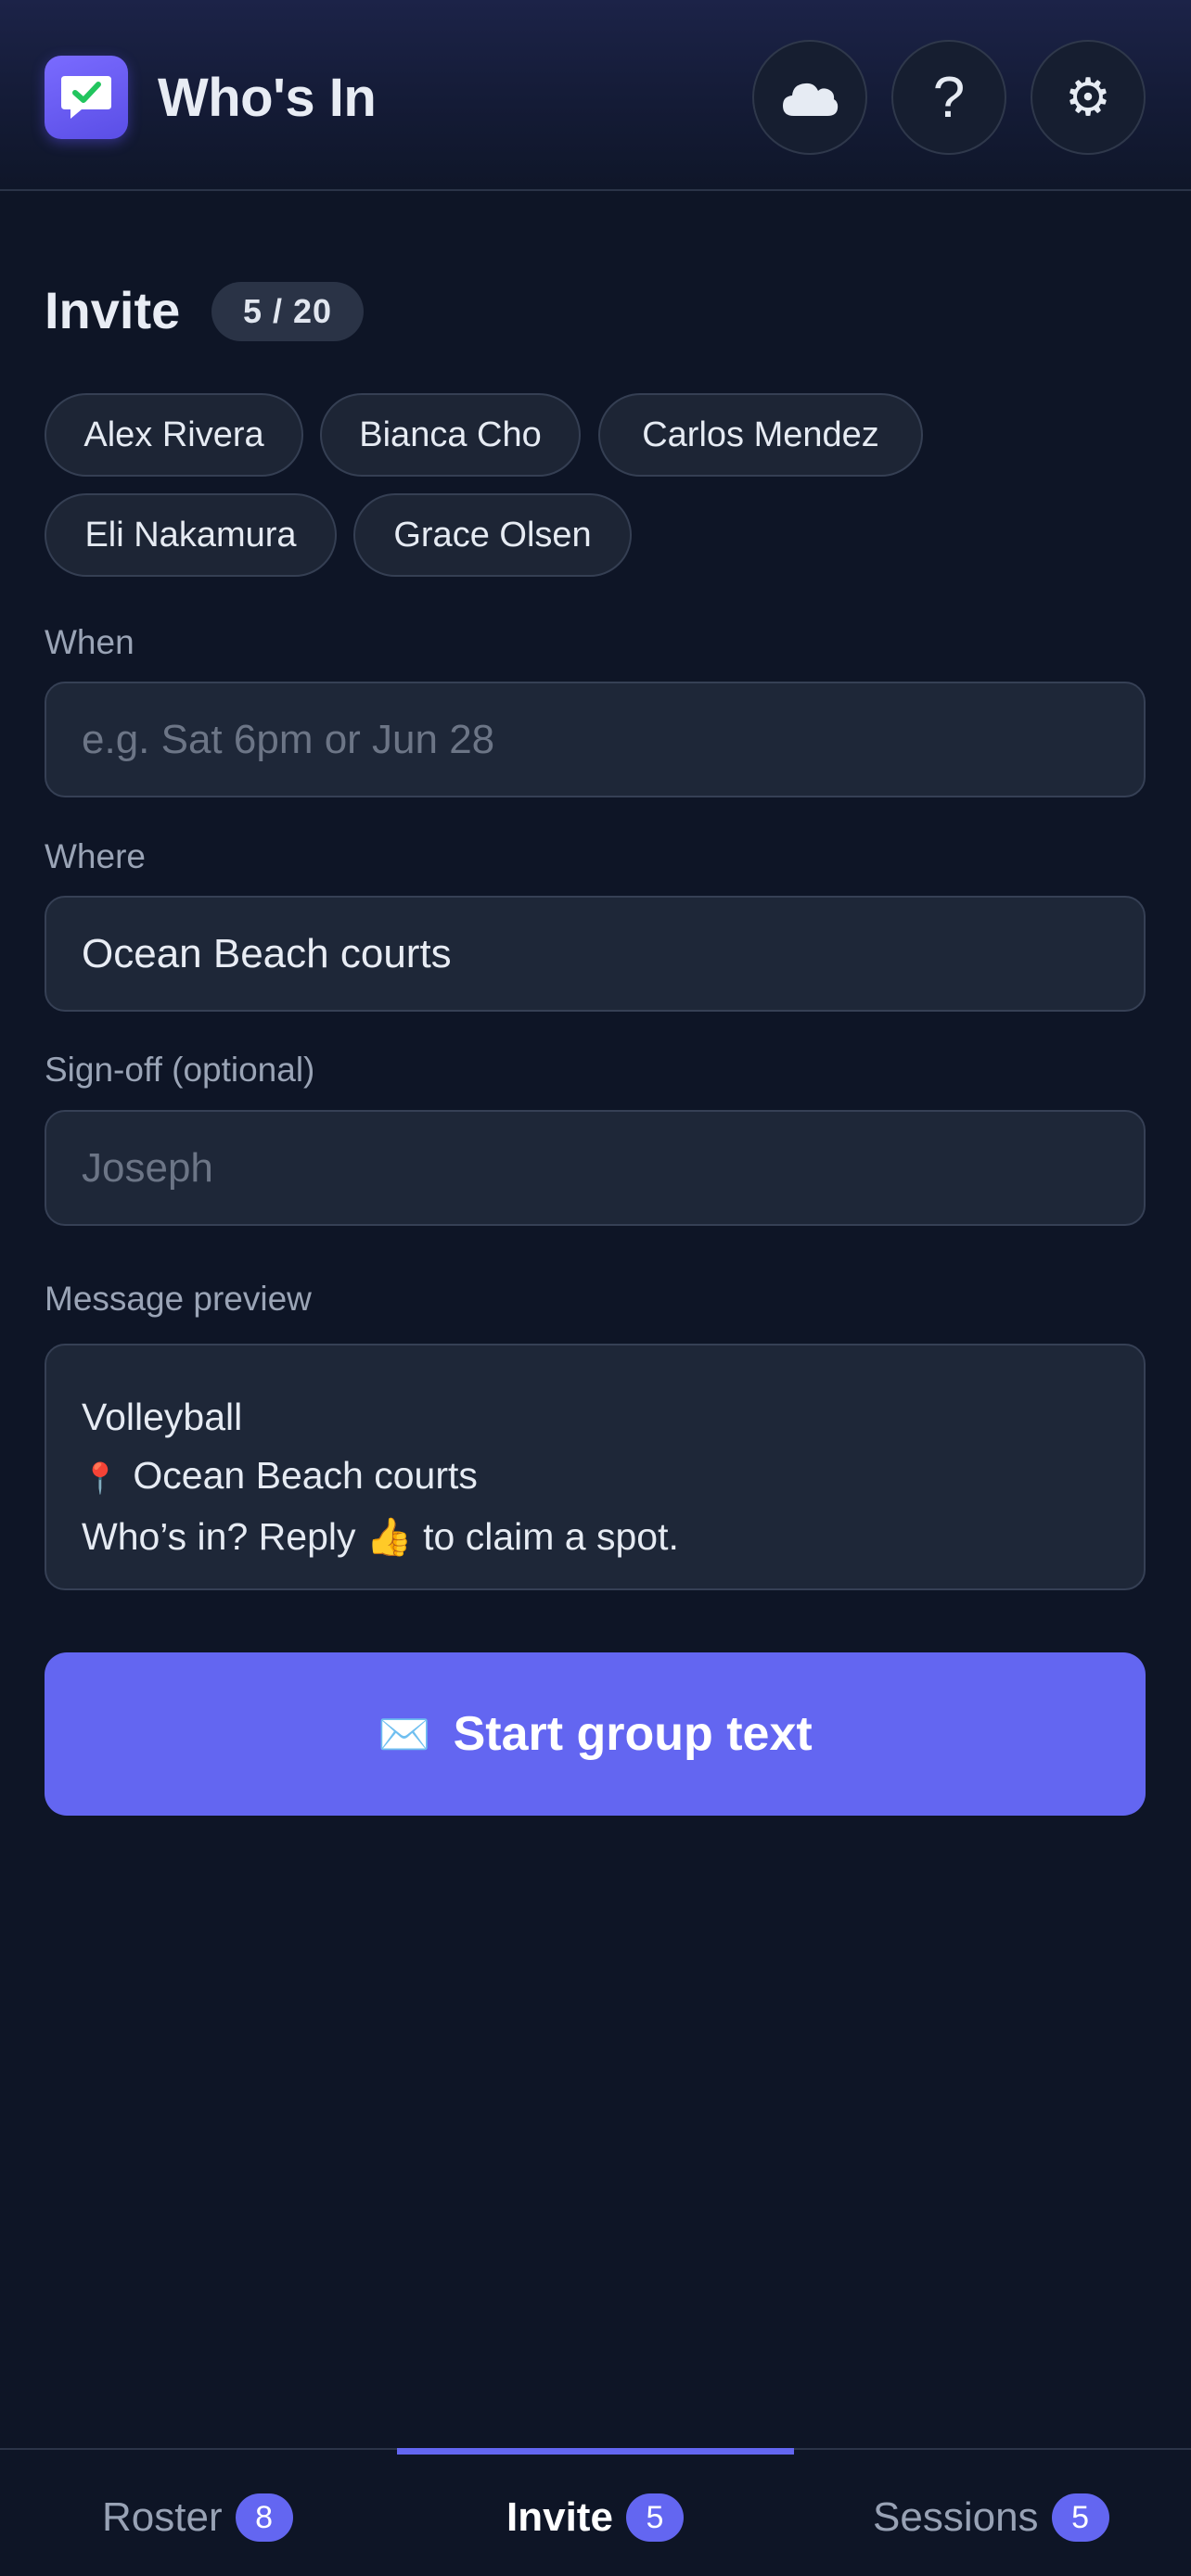  What do you see at coordinates (264, 2517) in the screenshot?
I see `tab-roster-badge: 8` at bounding box center [264, 2517].